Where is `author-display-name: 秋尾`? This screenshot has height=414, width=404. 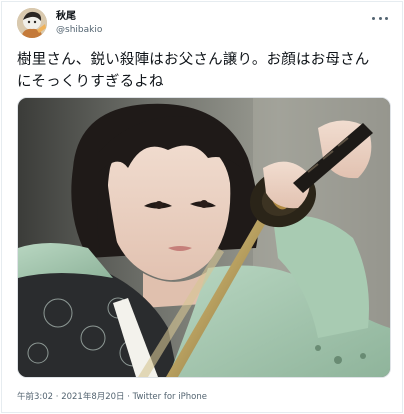
author-display-name: 秋尾 is located at coordinates (66, 17).